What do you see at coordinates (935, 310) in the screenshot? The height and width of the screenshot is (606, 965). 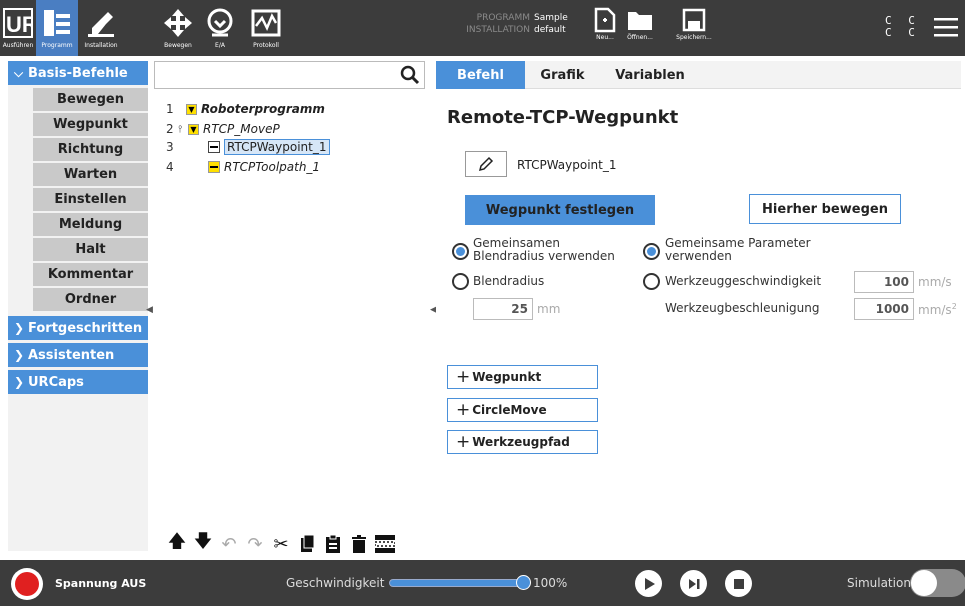 I see `unit-text: mm/s` at bounding box center [935, 310].